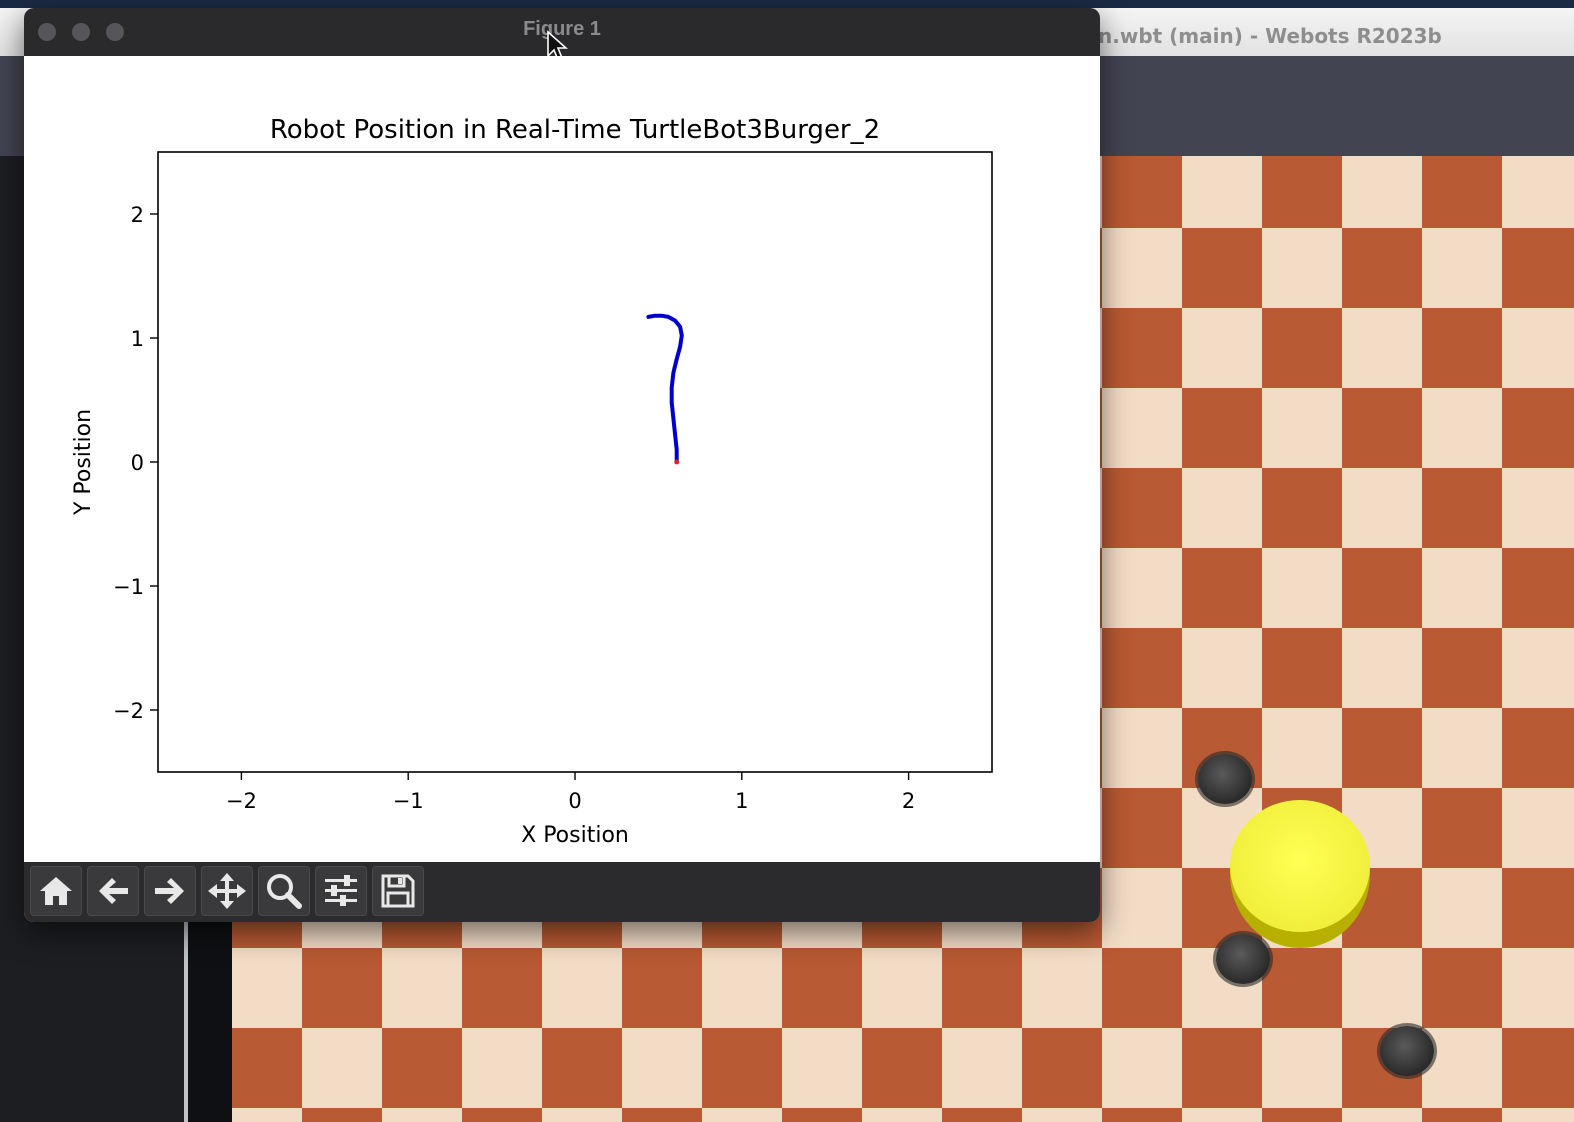 Image resolution: width=1574 pixels, height=1122 pixels. I want to click on back-button, so click(113, 891).